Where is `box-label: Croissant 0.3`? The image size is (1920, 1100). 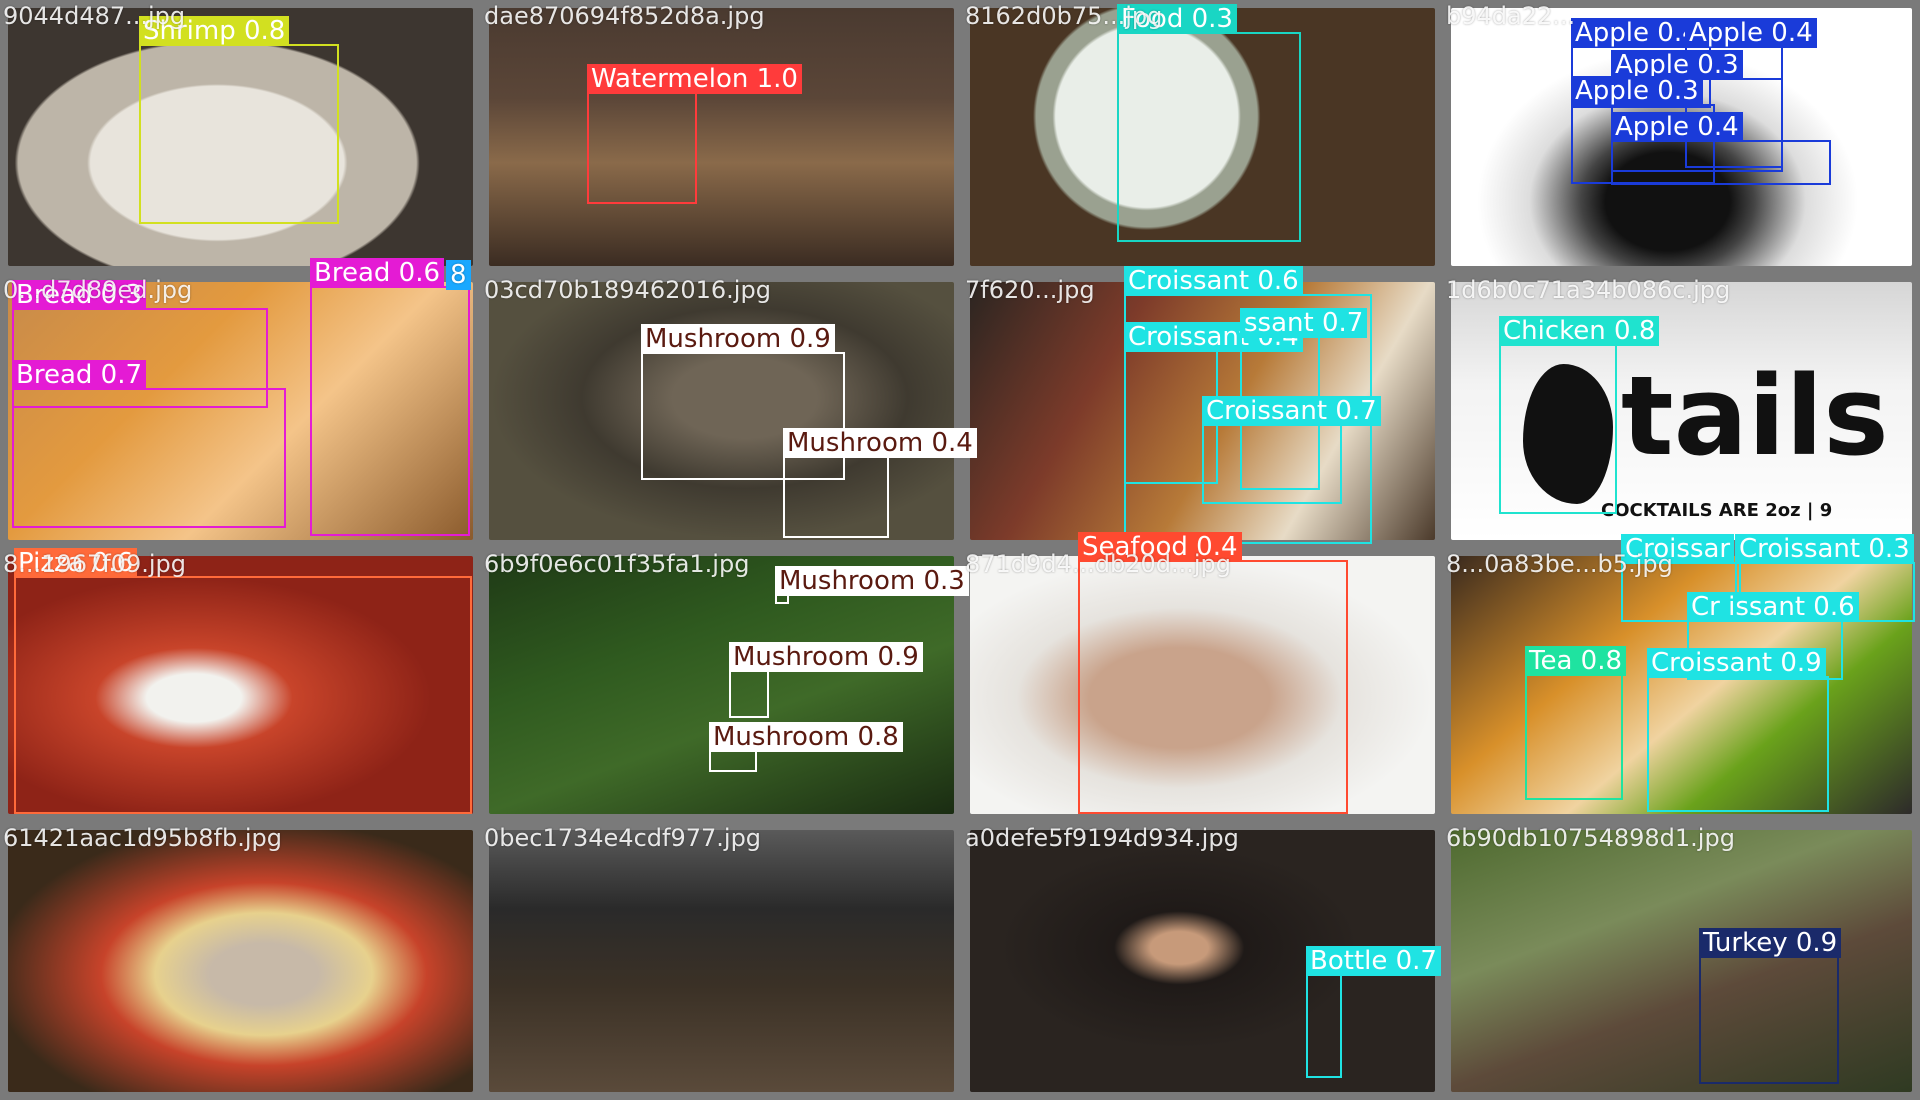 box-label: Croissant 0.3 is located at coordinates (1824, 549).